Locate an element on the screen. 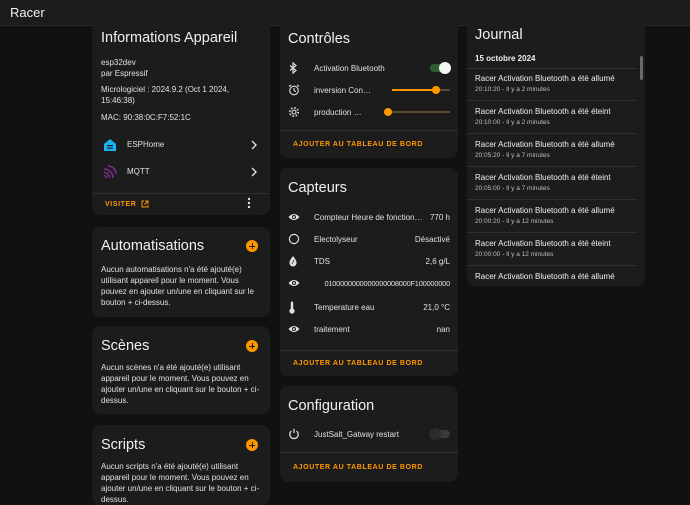  page-title: Racer is located at coordinates (27, 12).